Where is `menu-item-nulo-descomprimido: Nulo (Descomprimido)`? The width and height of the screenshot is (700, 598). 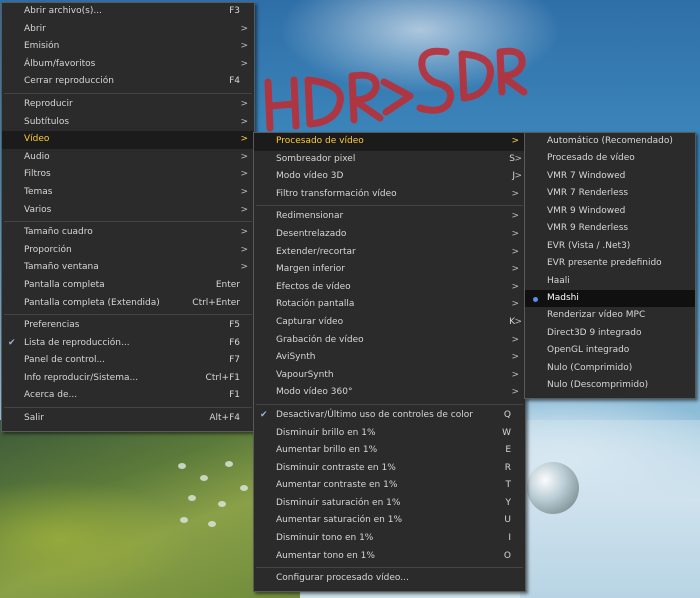
menu-item-nulo-descomprimido: Nulo (Descomprimido) is located at coordinates (610, 385).